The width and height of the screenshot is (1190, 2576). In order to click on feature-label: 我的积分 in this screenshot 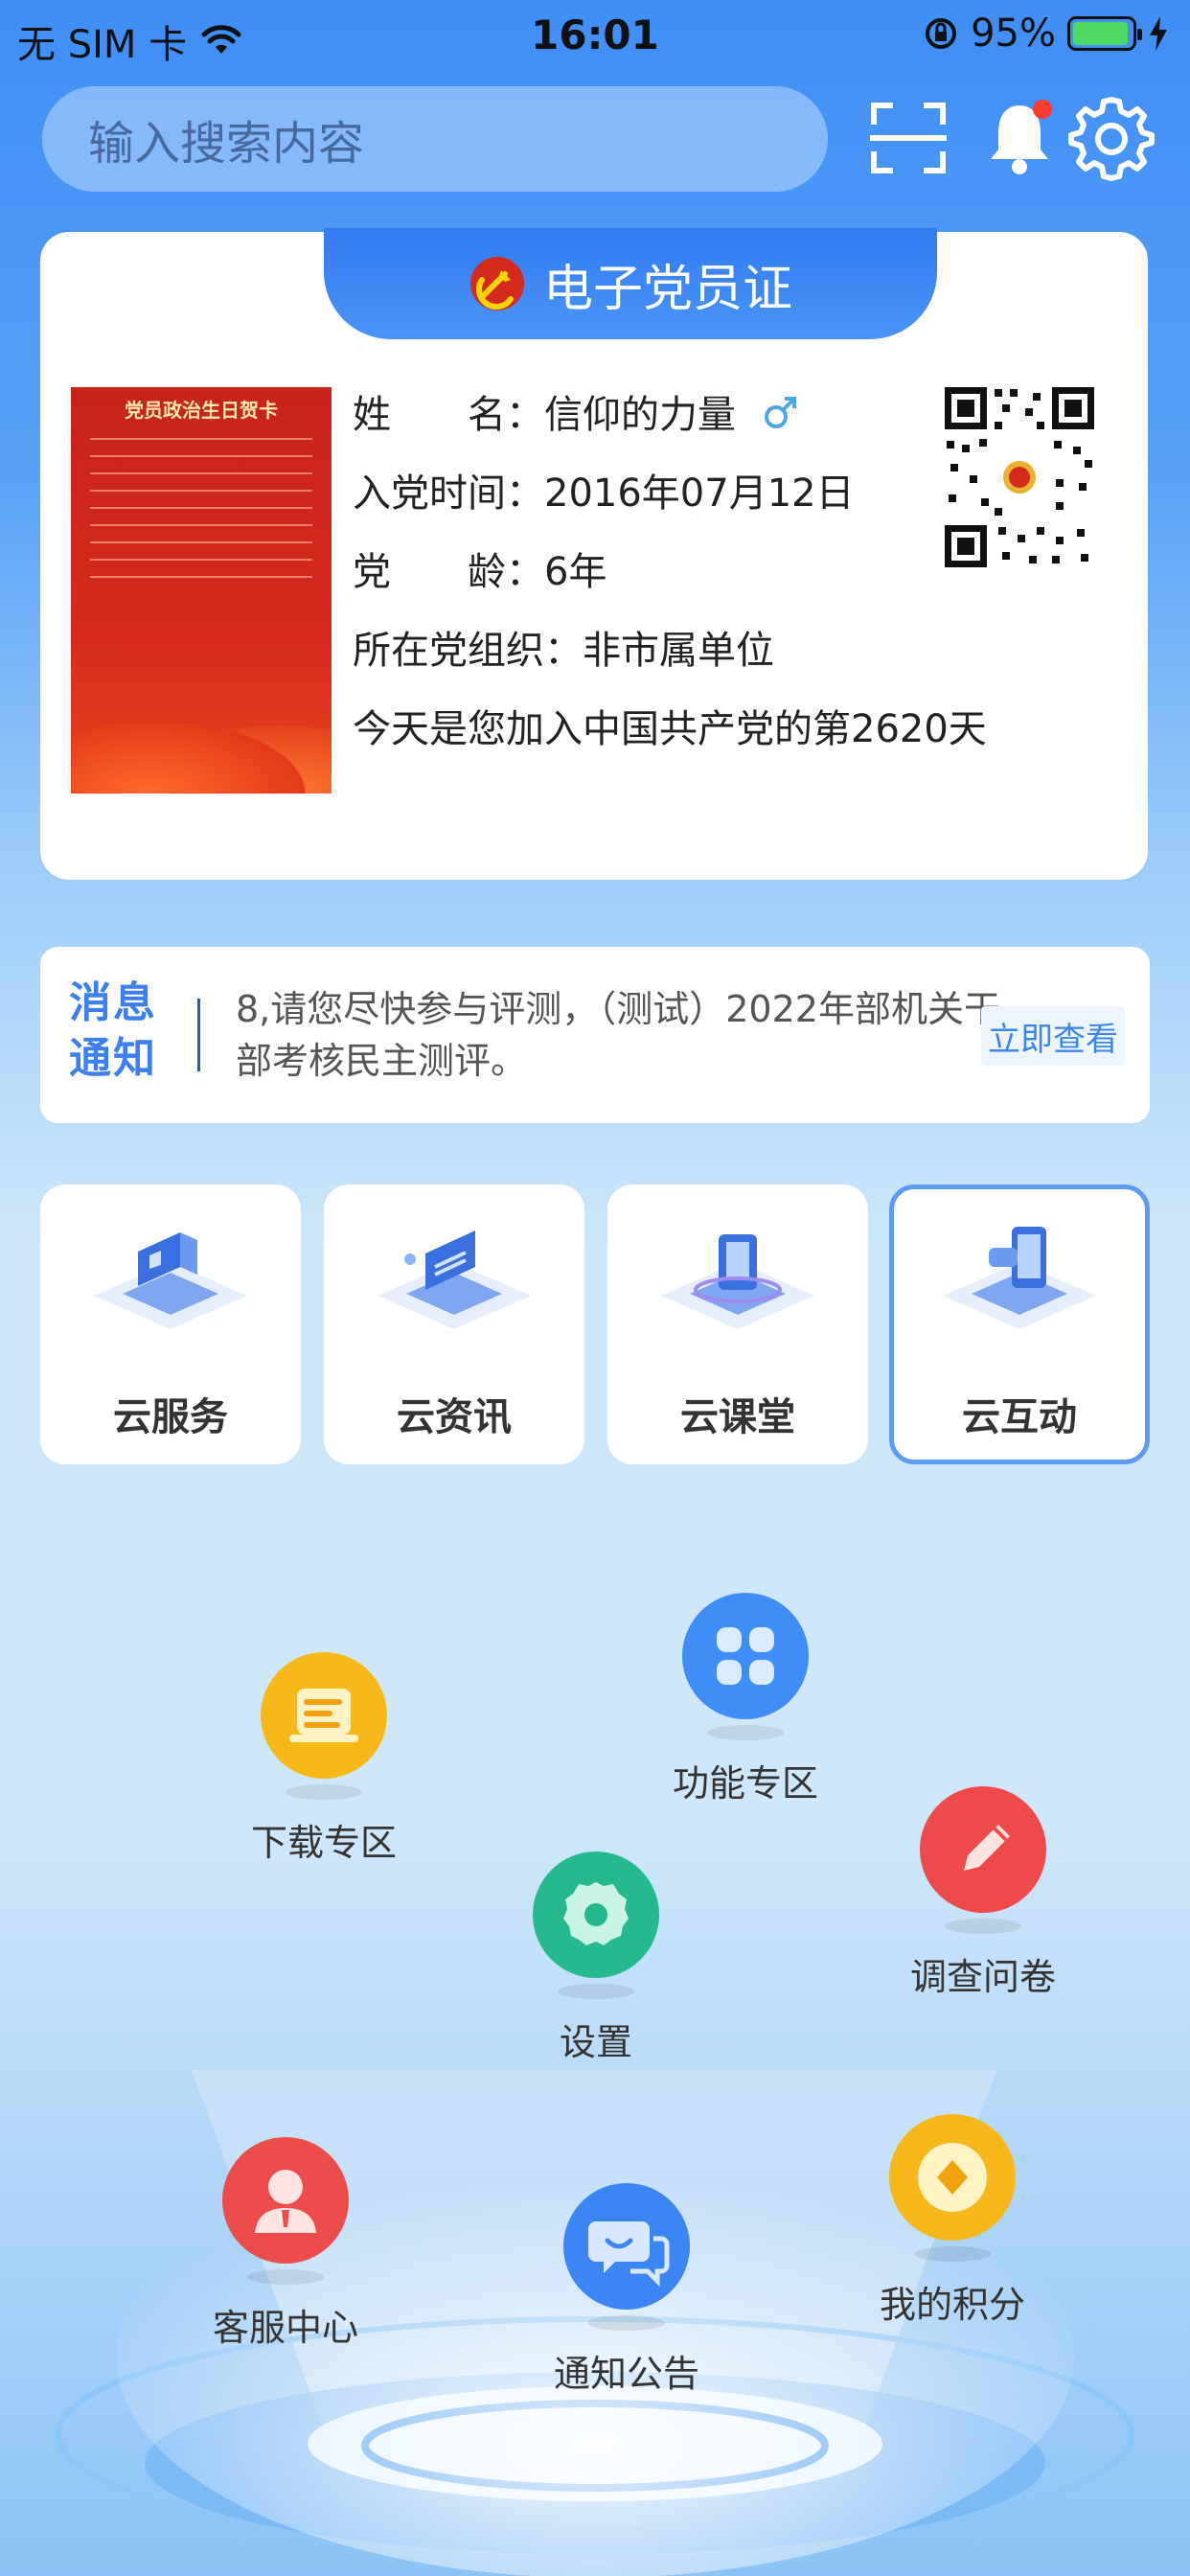, I will do `click(952, 2305)`.